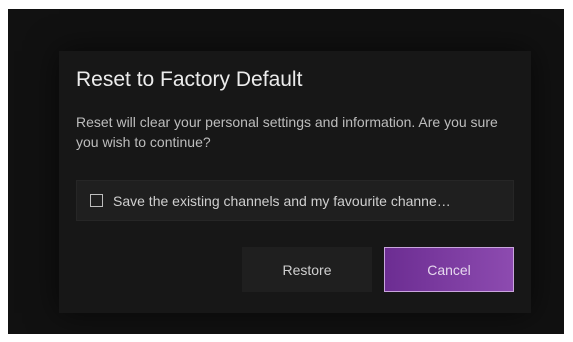 This screenshot has height=342, width=573. What do you see at coordinates (307, 269) in the screenshot?
I see `restore-button: Restore` at bounding box center [307, 269].